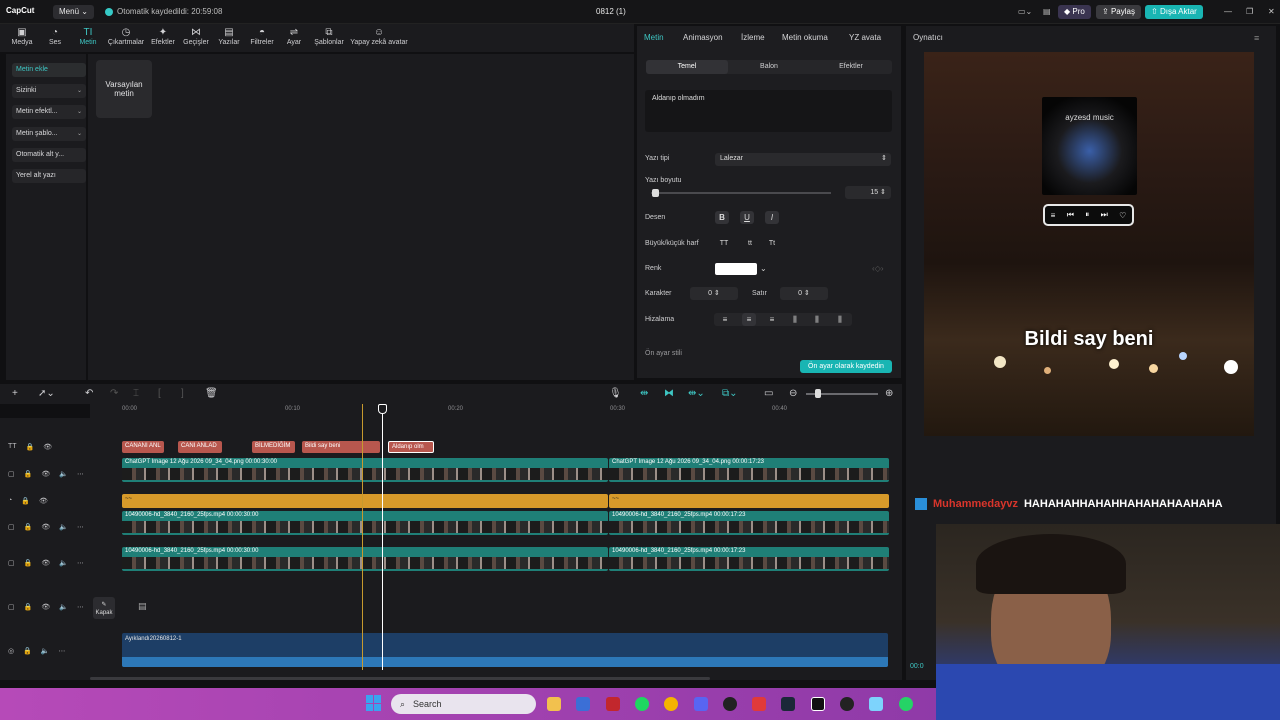  Describe the element at coordinates (1025, 12) in the screenshot. I see `layout-icon: ▭⌄` at that location.